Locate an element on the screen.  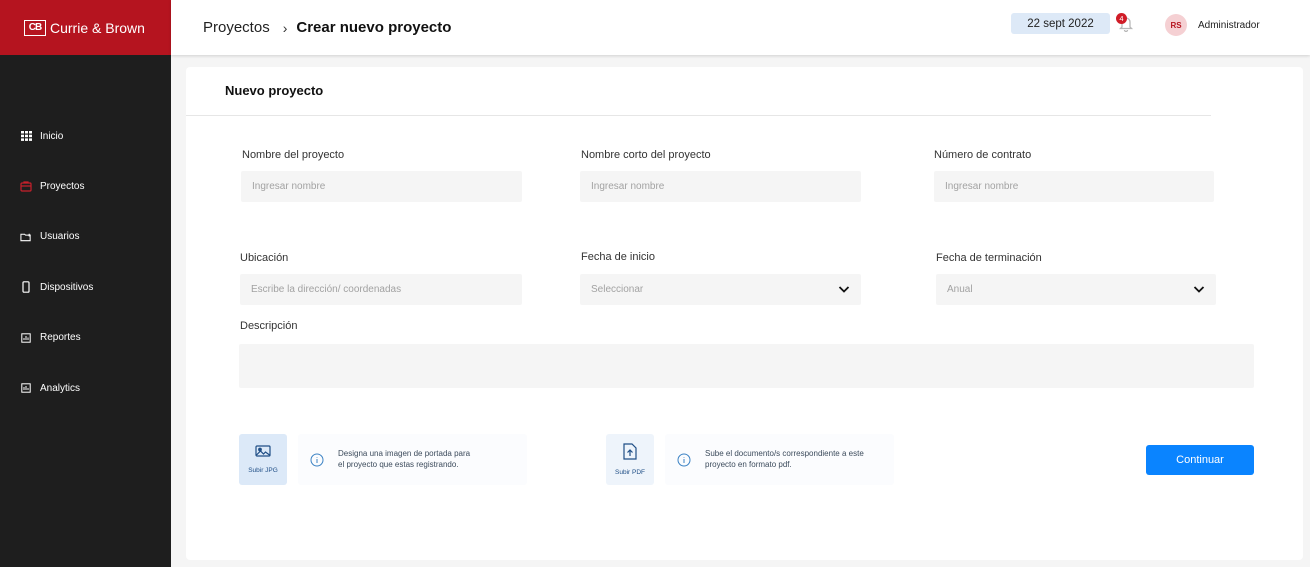
sidebar-item-label: Dispositivos is located at coordinates (67, 287).